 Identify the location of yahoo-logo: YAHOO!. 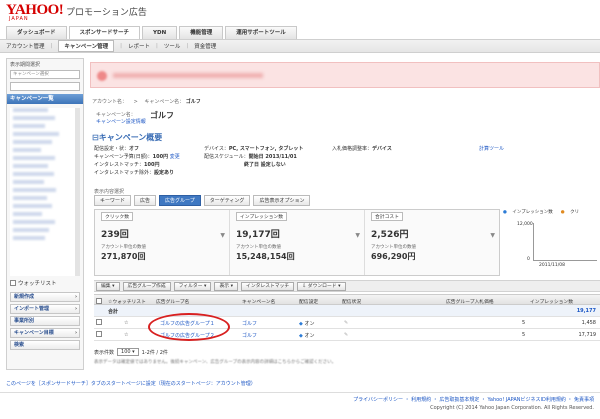
(35, 10).